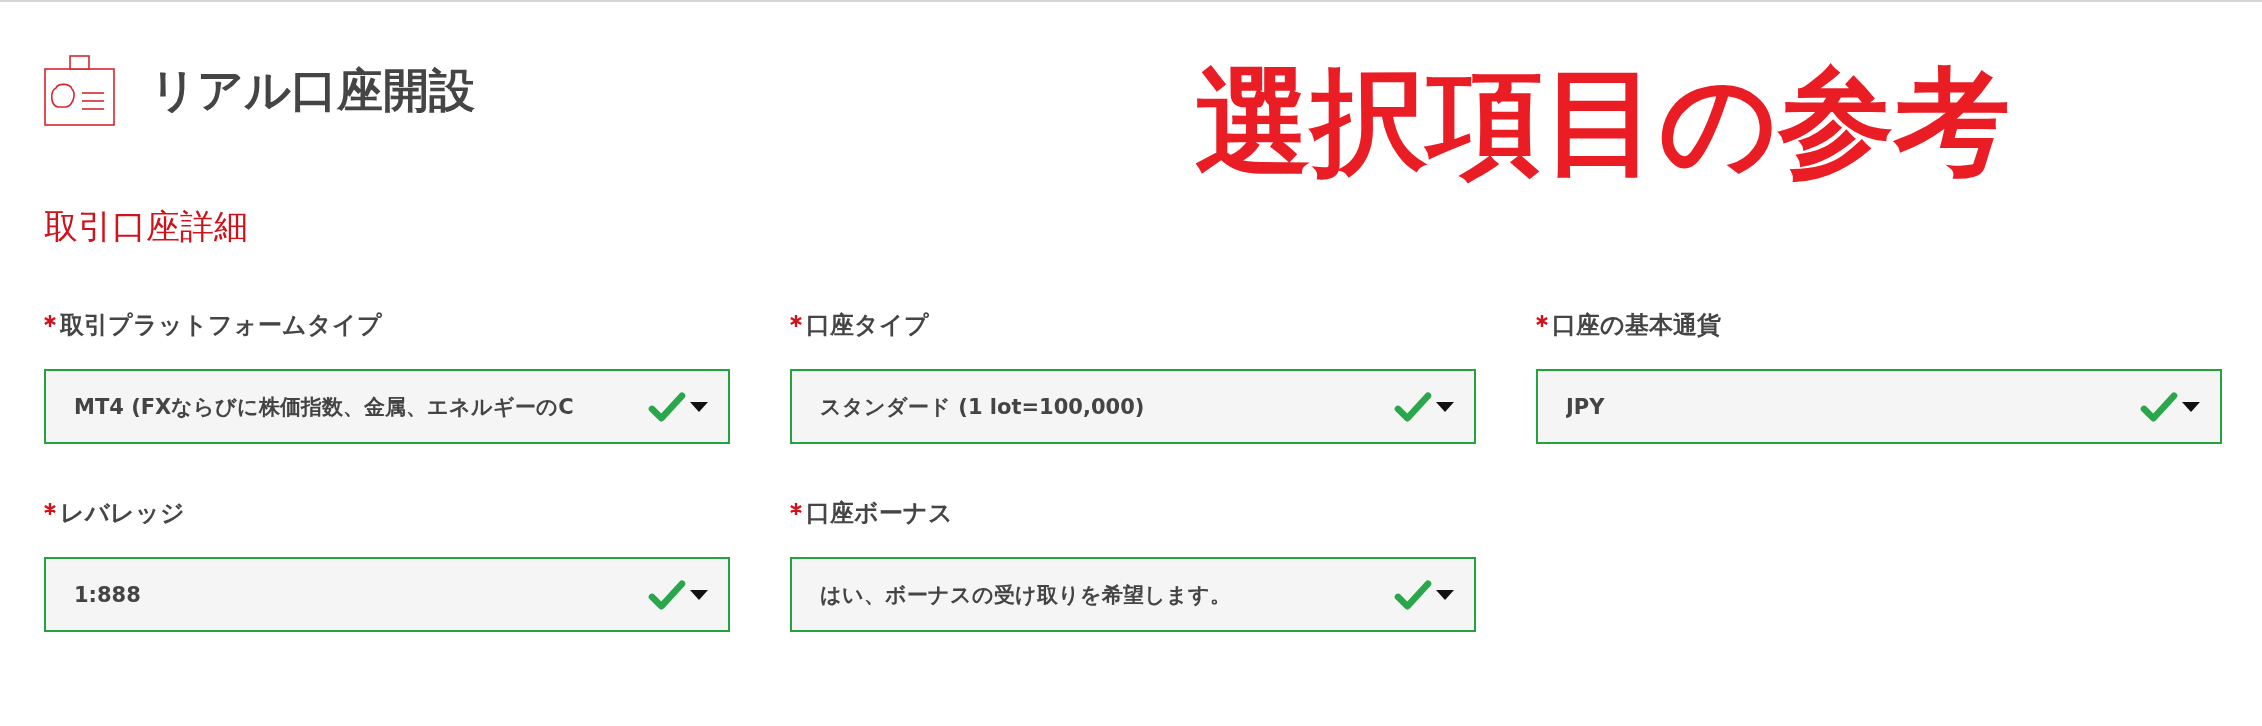 Image resolution: width=2262 pixels, height=726 pixels. Describe the element at coordinates (146, 226) in the screenshot. I see `section-heading: 取引口座詳細` at that location.